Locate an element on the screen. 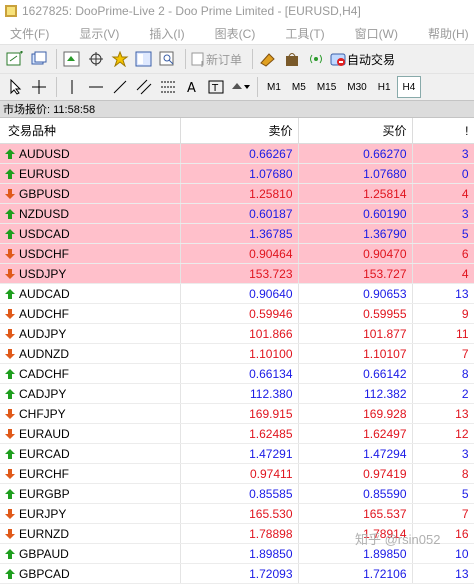 The height and width of the screenshot is (584, 474). symbol-cell: GBPUSD is located at coordinates (90, 193).